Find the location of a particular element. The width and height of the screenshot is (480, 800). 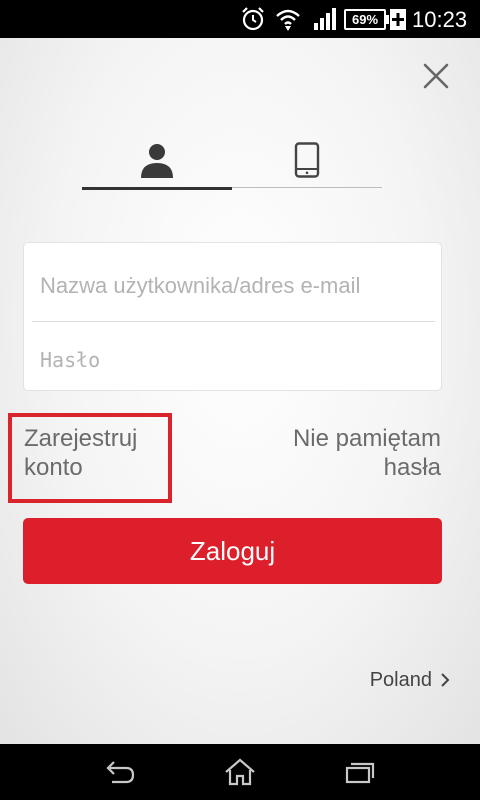

region-selector: Poland is located at coordinates (410, 680).